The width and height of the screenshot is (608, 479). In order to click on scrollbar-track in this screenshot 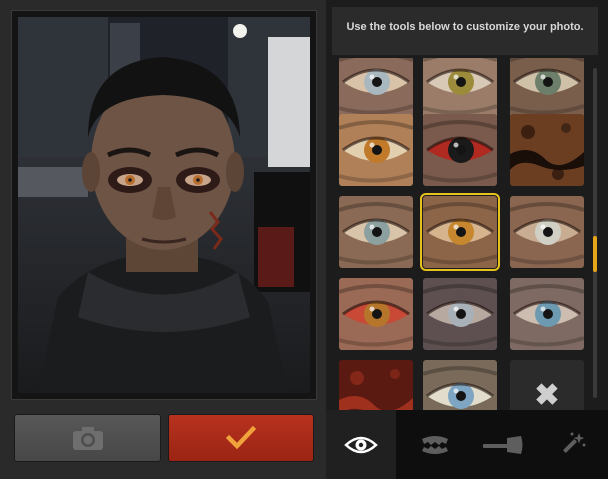, I will do `click(595, 233)`.